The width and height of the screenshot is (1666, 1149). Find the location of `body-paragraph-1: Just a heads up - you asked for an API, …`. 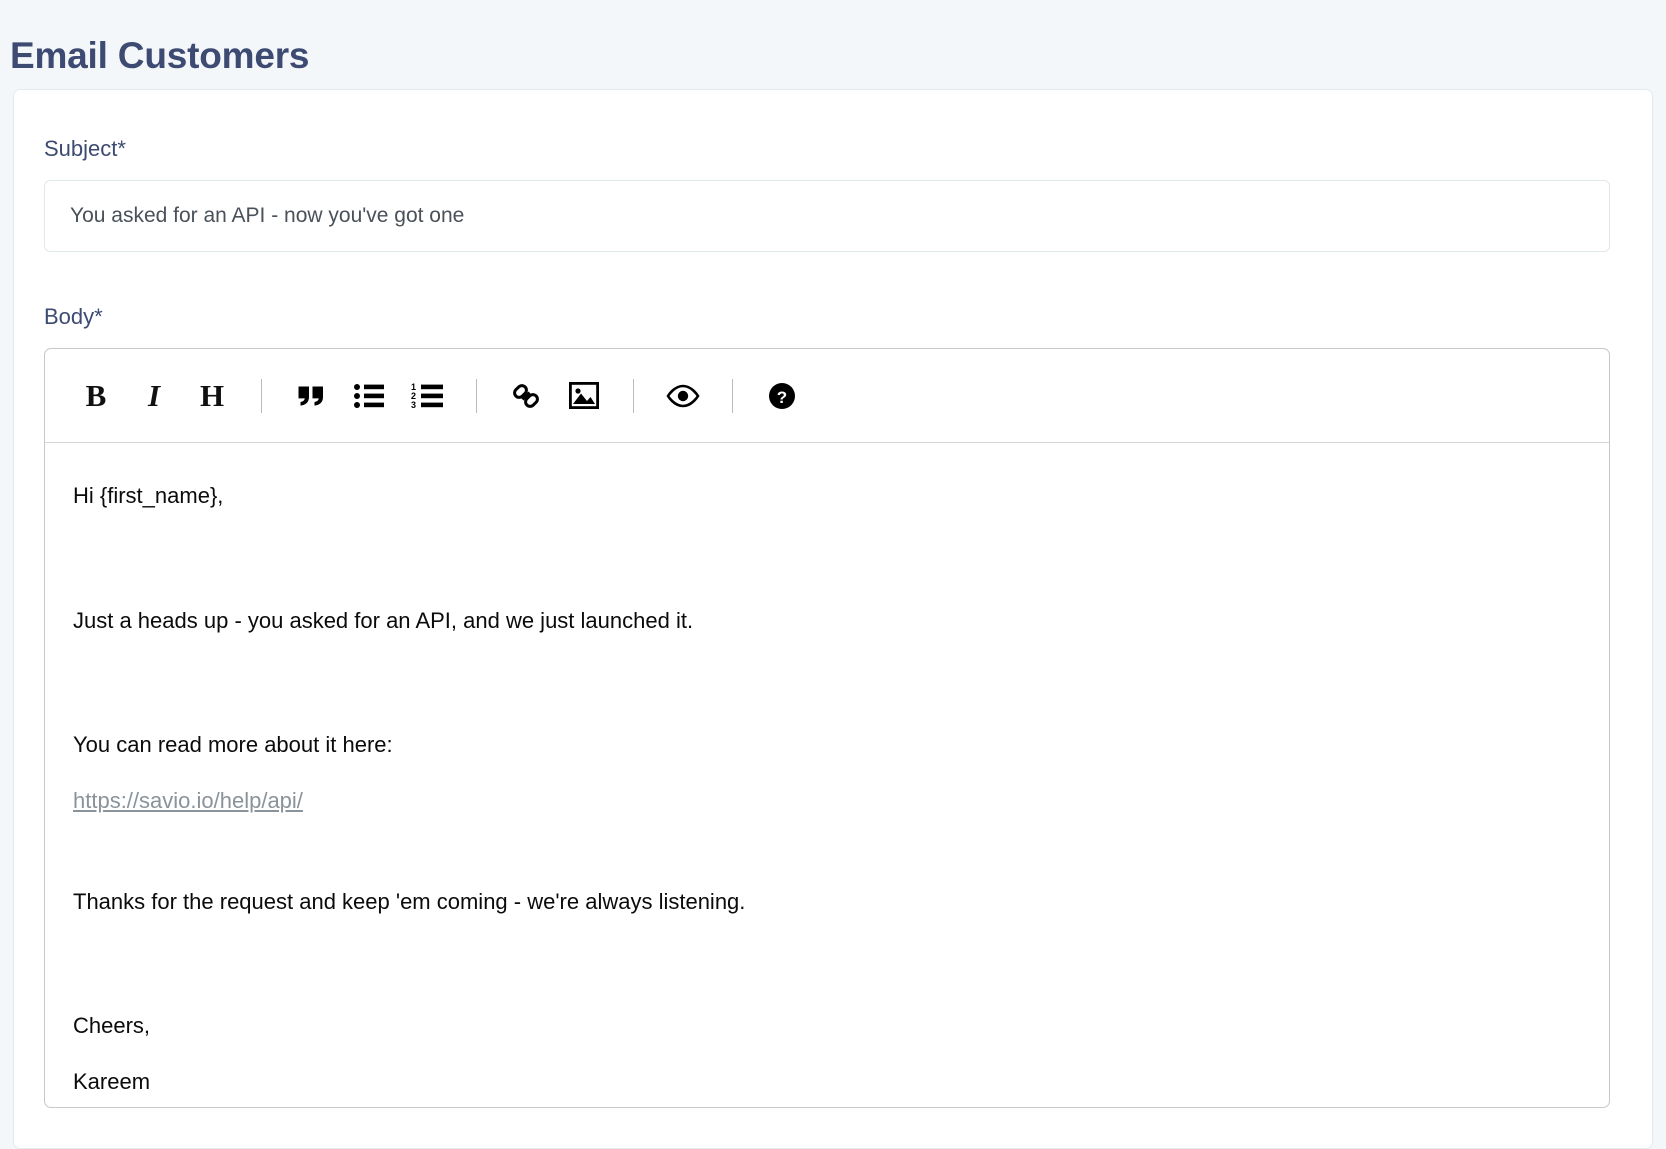

body-paragraph-1: Just a heads up - you asked for an API, … is located at coordinates (383, 620).